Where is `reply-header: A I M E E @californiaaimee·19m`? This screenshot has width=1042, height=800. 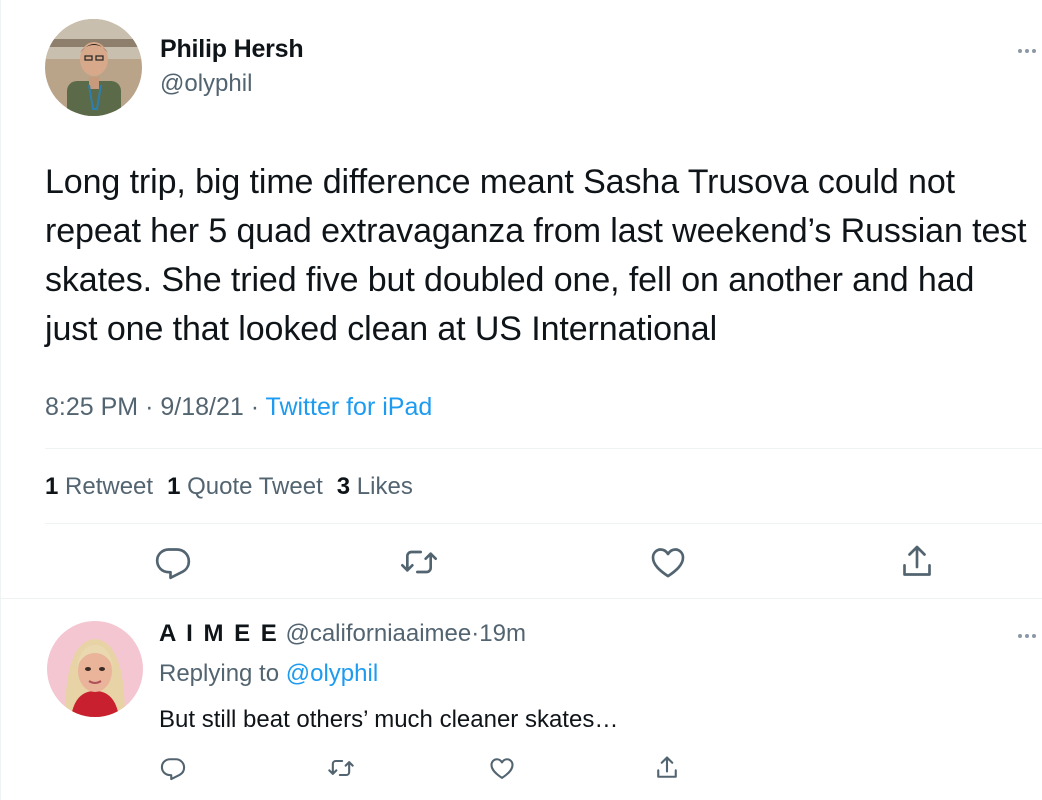 reply-header: A I M E E @californiaaimee·19m is located at coordinates (342, 634).